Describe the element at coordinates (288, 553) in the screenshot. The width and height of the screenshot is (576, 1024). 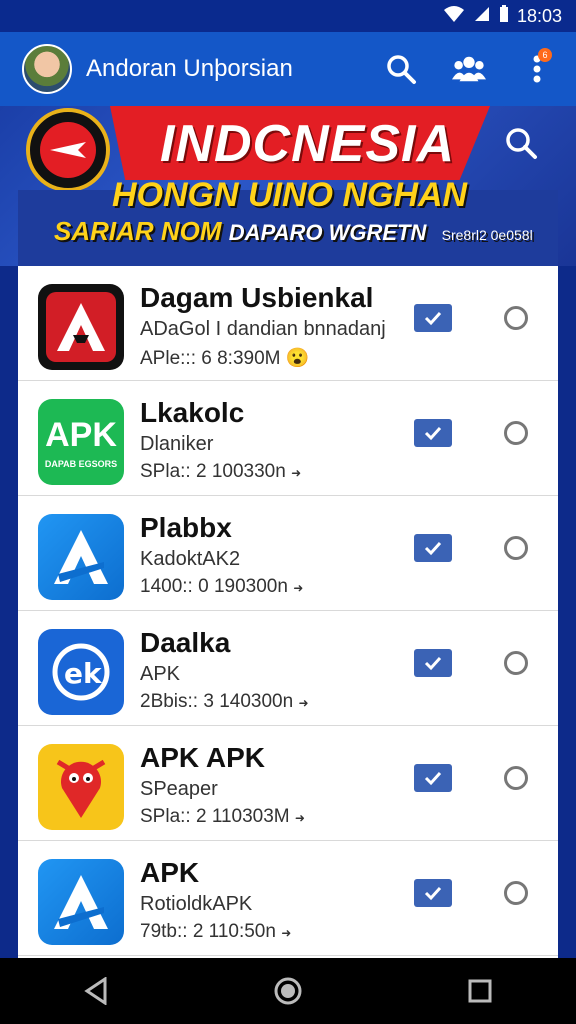
I see `list-item: Plabbx KadoktAK2 1400:: 0 190300n ➜` at that location.